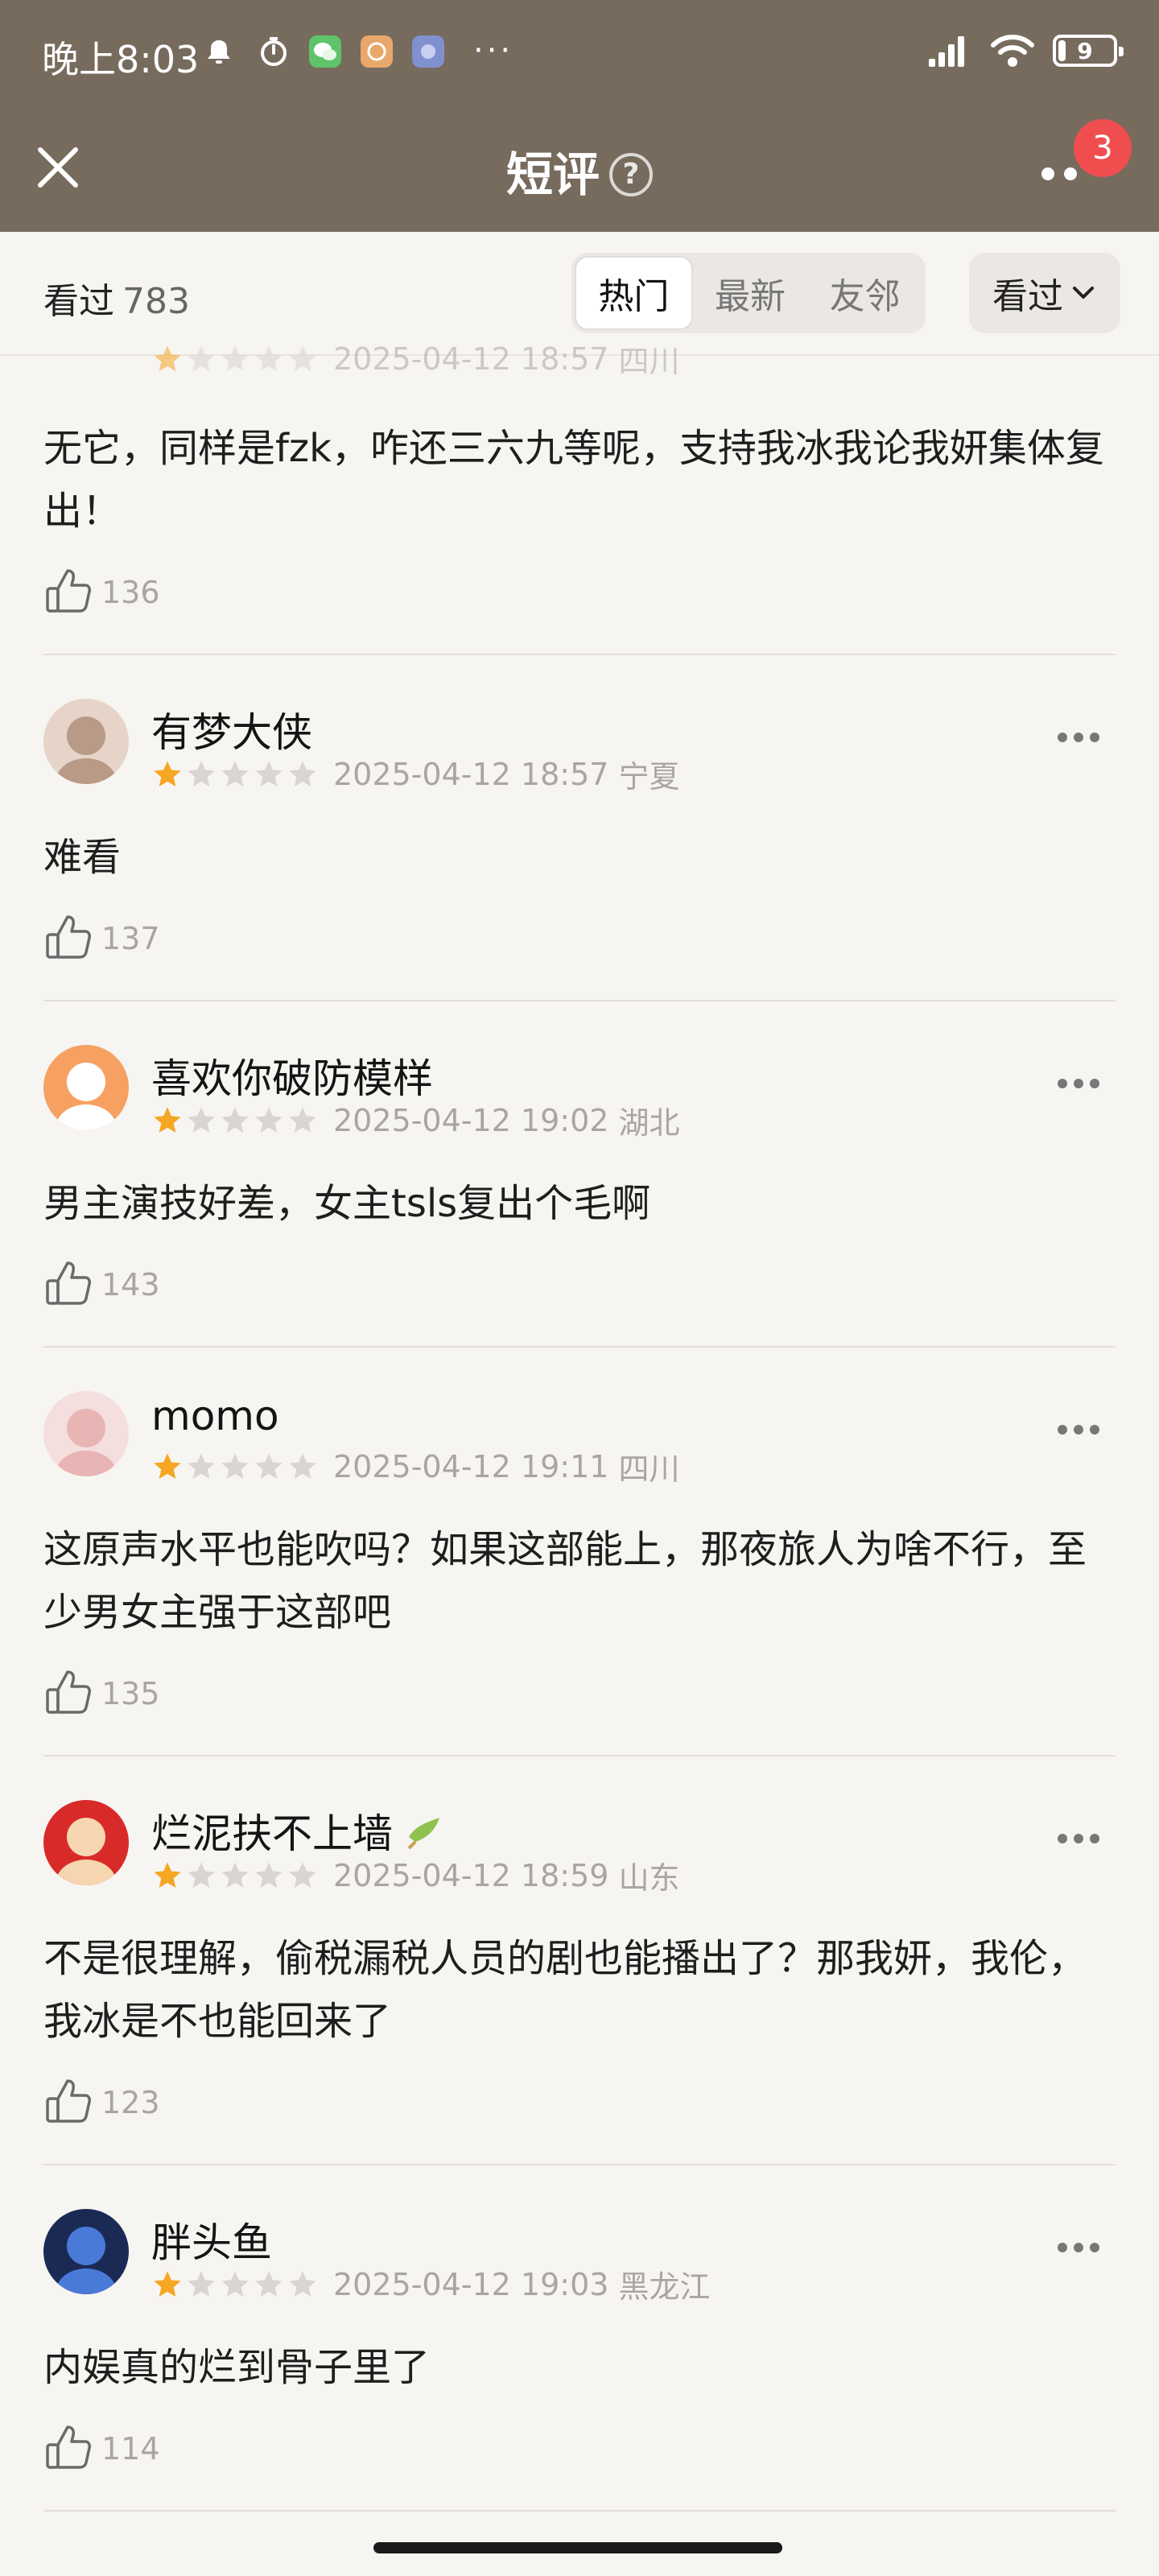  Describe the element at coordinates (579, 592) in the screenshot. I see `like-button: 136` at that location.